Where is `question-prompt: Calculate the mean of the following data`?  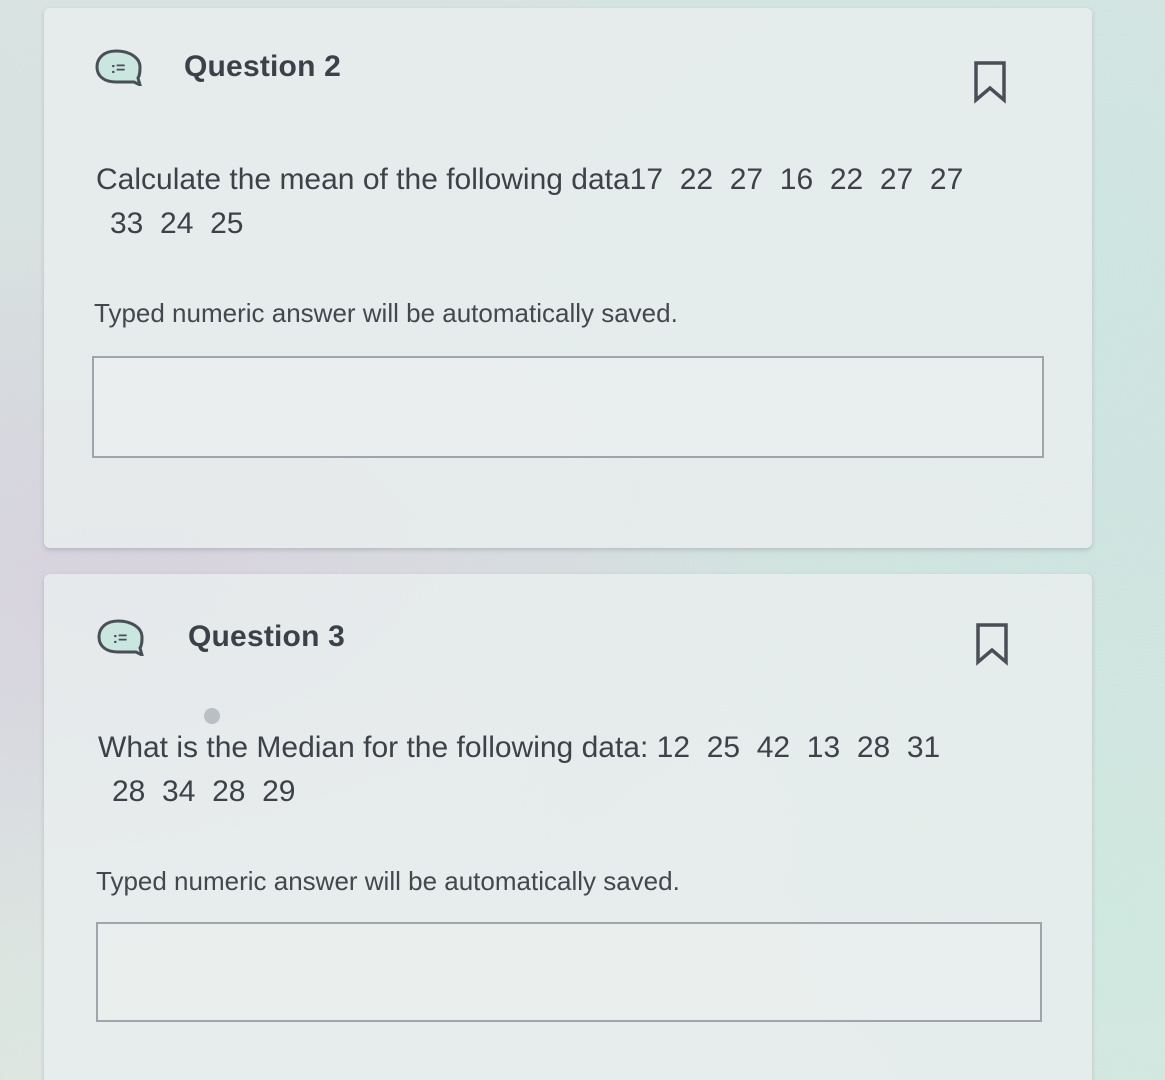
question-prompt: Calculate the mean of the following data is located at coordinates (363, 179).